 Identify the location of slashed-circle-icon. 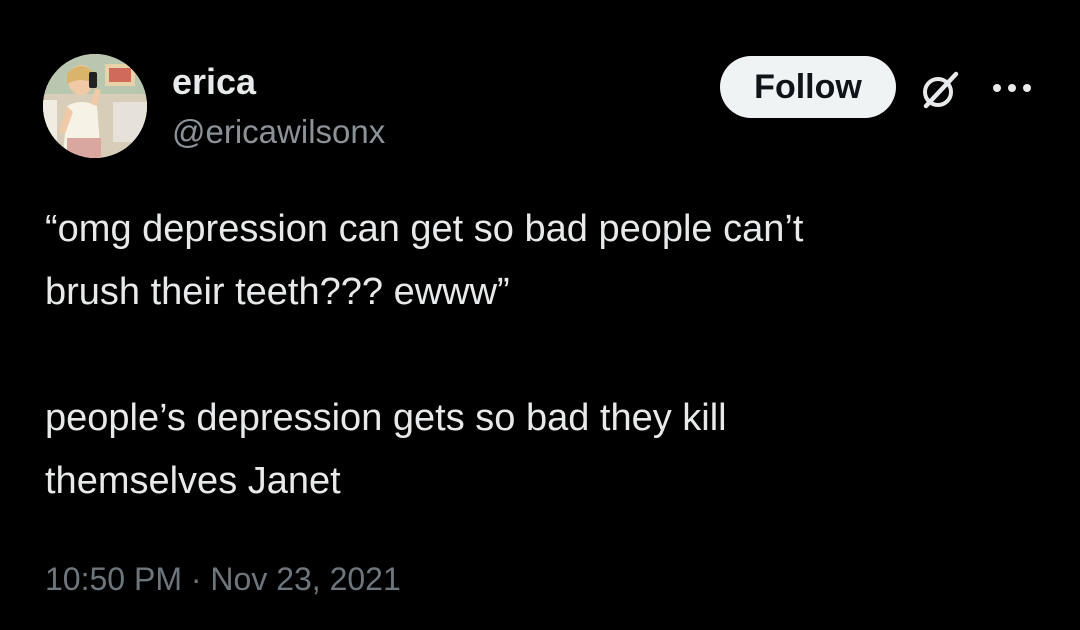
(940, 90).